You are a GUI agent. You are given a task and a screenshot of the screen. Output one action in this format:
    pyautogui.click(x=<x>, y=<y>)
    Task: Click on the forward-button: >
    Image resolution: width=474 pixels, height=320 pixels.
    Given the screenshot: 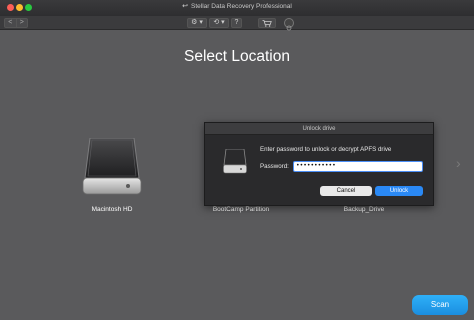 What is the action you would take?
    pyautogui.click(x=21, y=23)
    